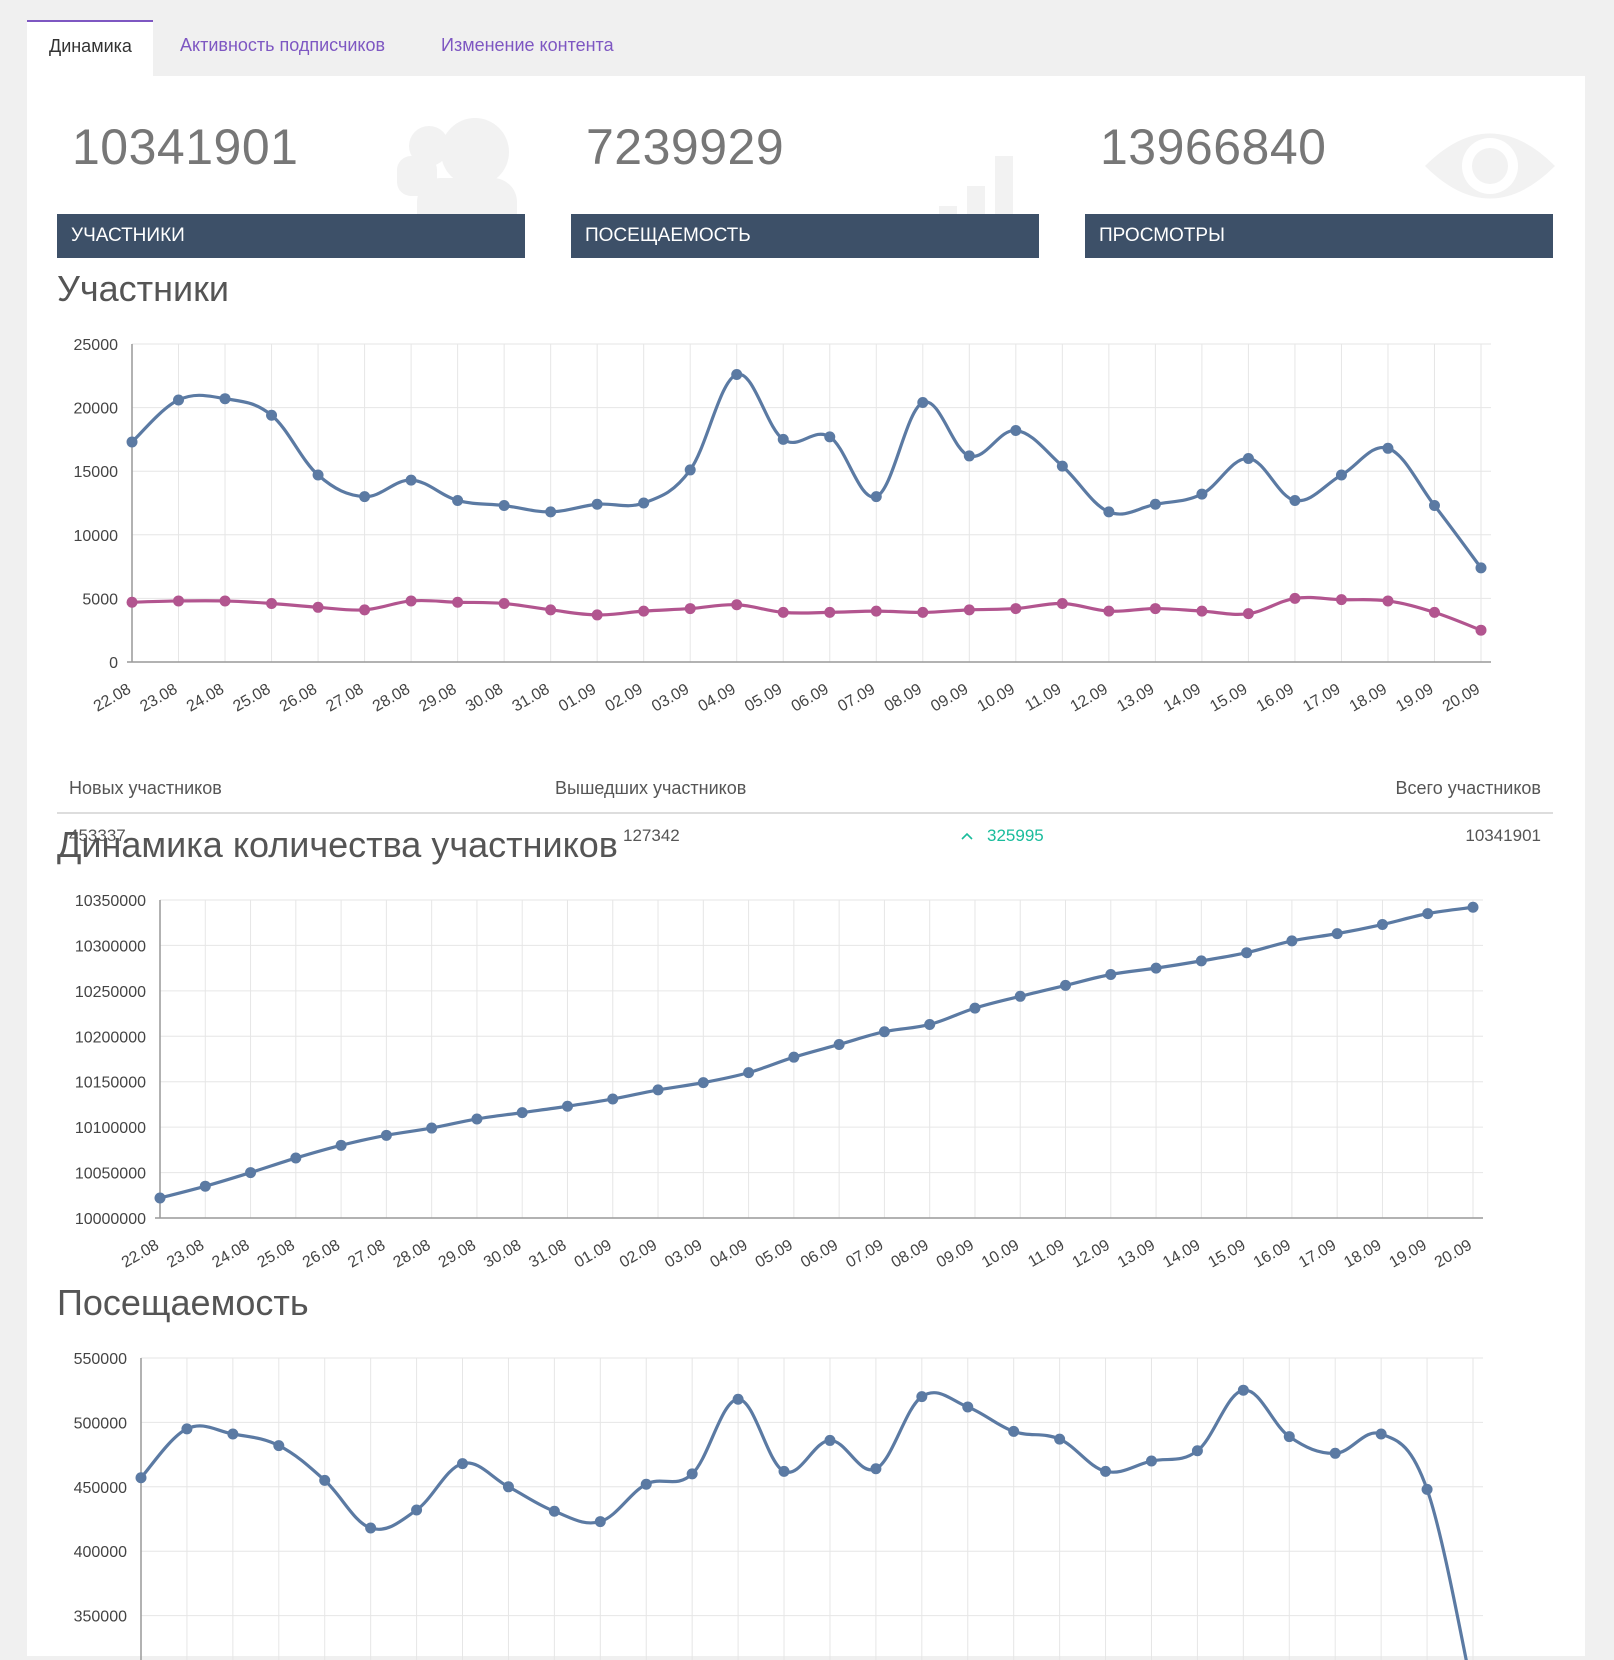 Image resolution: width=1614 pixels, height=1660 pixels. Describe the element at coordinates (113, 663) in the screenshot. I see `y-tick-label: 0` at that location.